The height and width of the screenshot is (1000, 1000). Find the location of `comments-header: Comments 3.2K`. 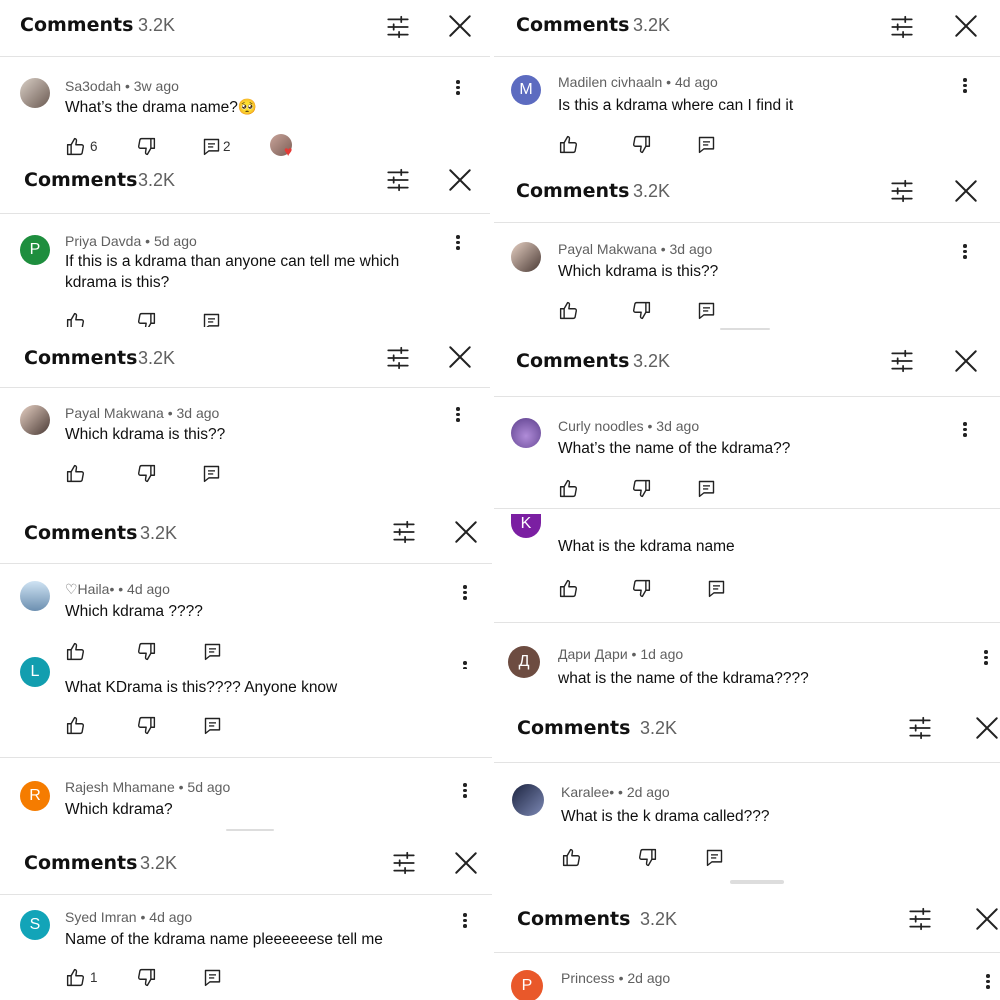

comments-header: Comments 3.2K is located at coordinates (747, 732).